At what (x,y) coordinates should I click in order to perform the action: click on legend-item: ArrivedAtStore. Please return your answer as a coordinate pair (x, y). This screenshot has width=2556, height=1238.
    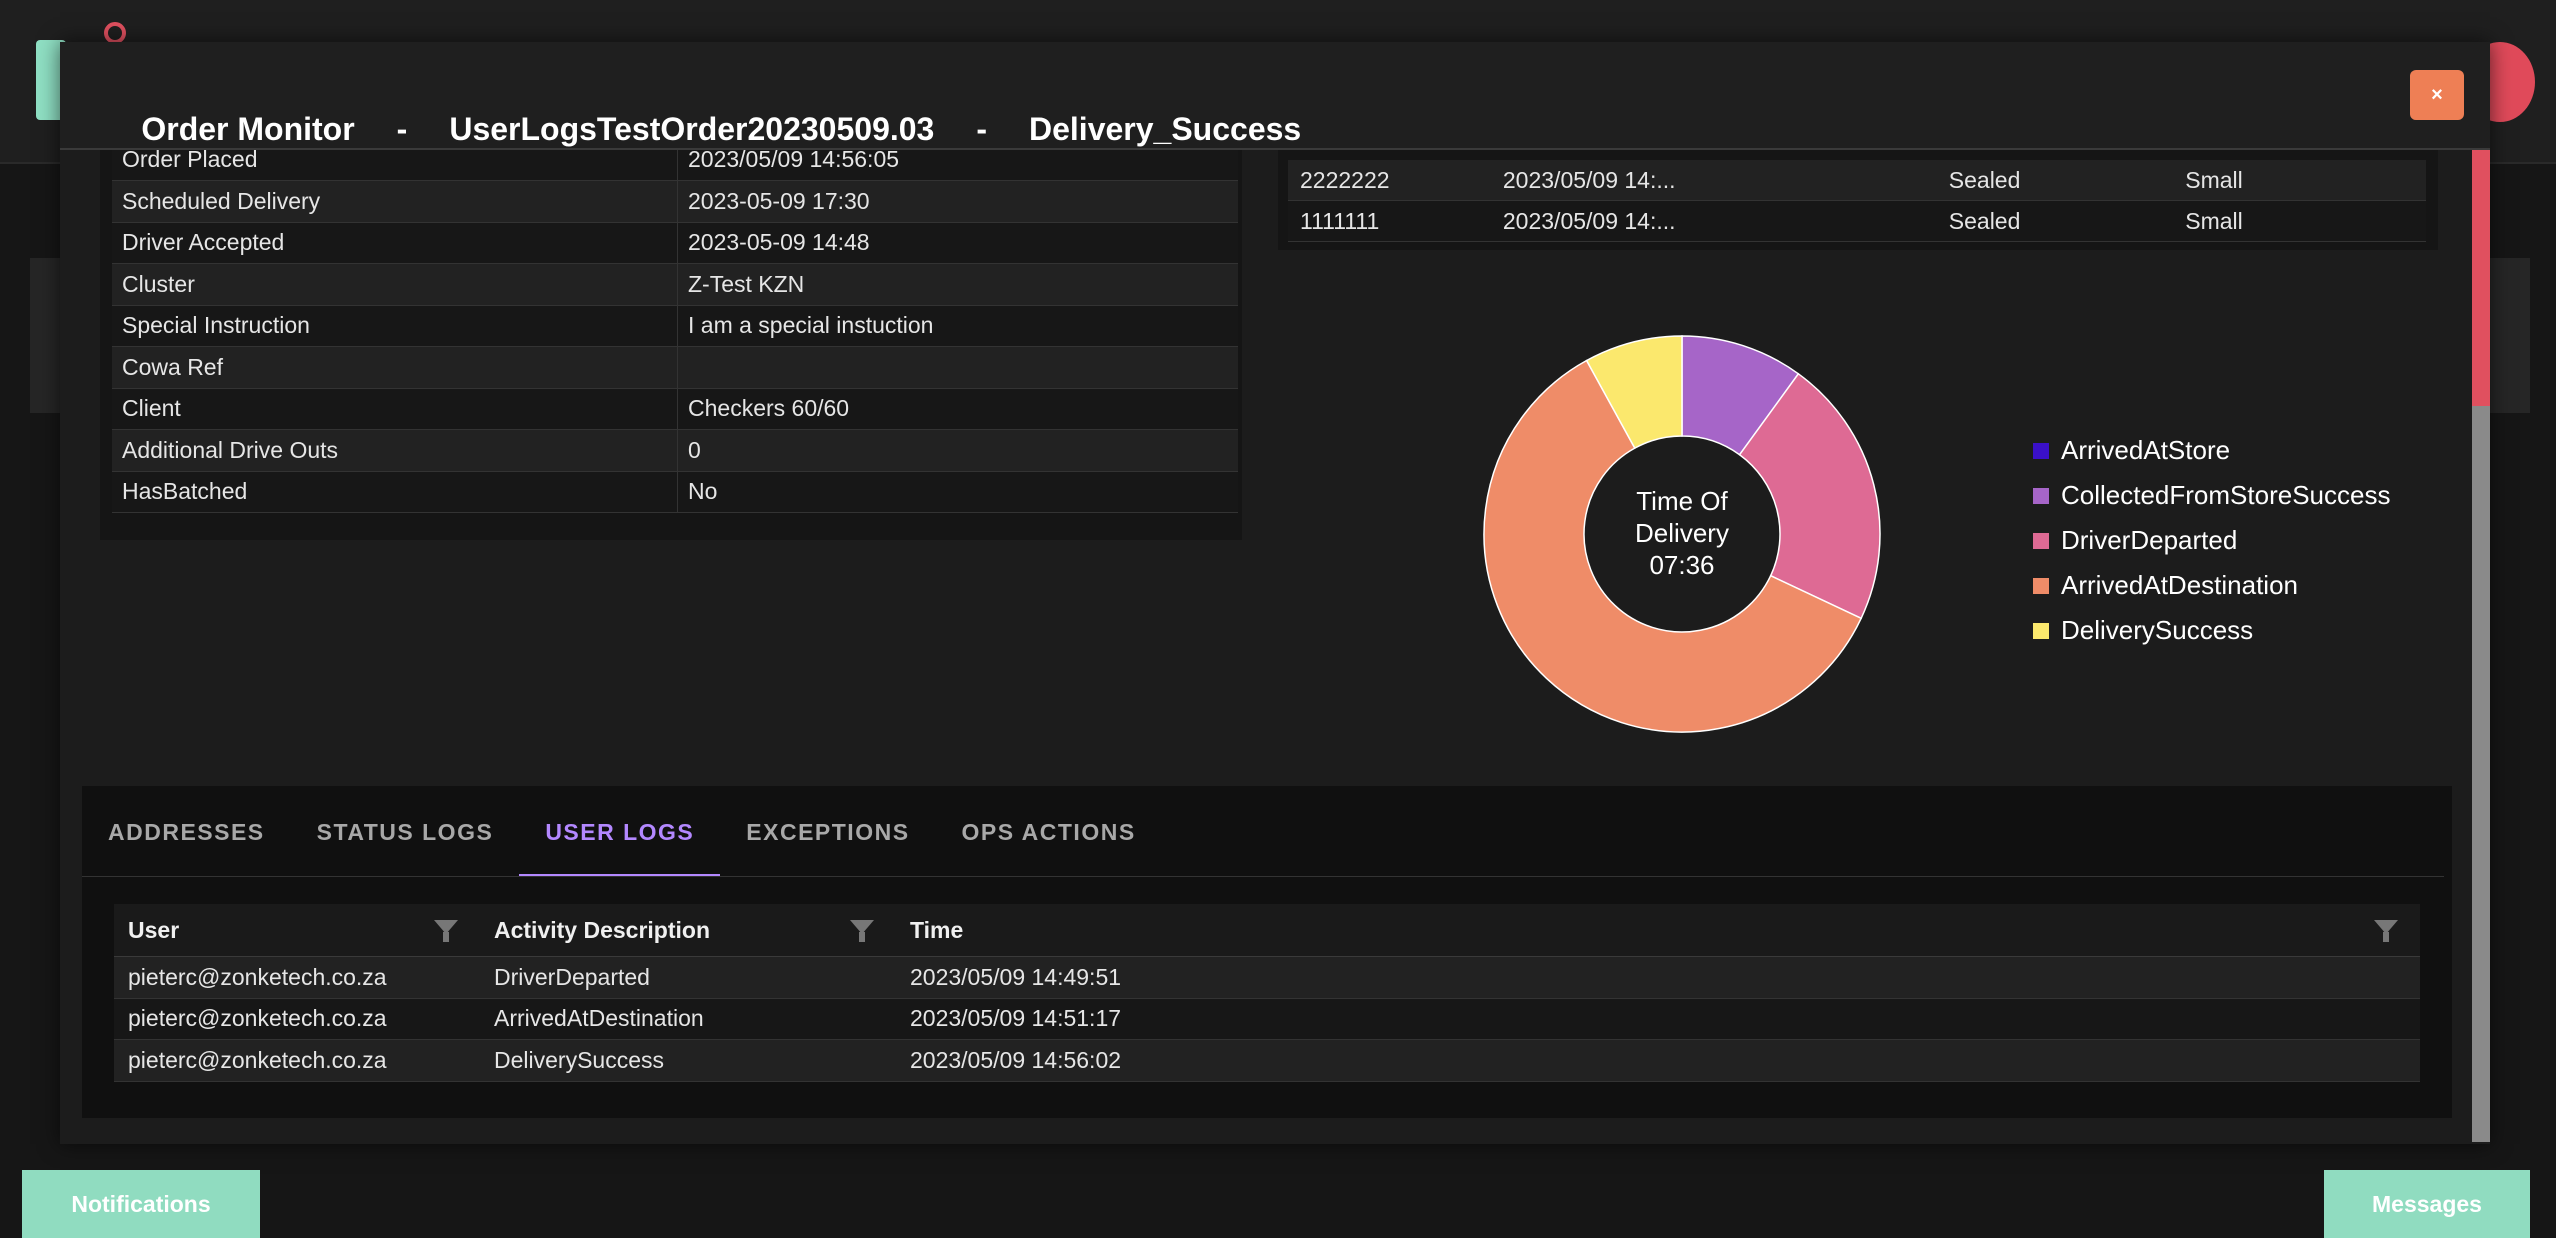
    Looking at the image, I should click on (2211, 450).